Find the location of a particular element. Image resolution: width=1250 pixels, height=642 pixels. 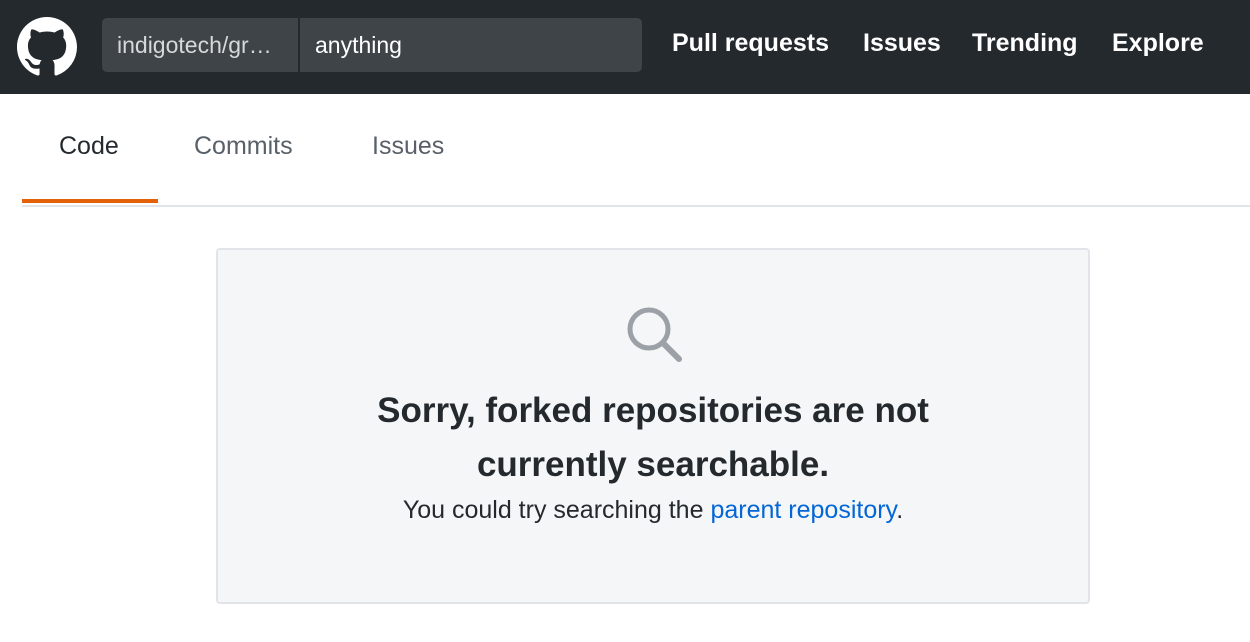

github-logo-icon is located at coordinates (47, 47).